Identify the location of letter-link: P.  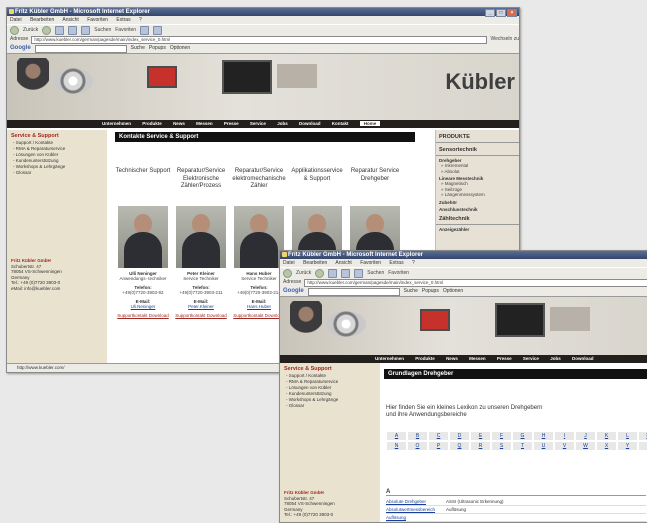
(438, 446).